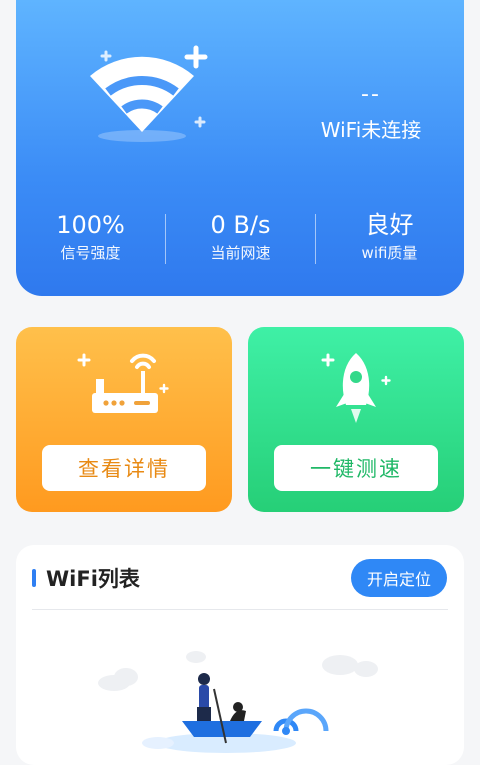 This screenshot has height=765, width=480. What do you see at coordinates (371, 130) in the screenshot?
I see `connection-status-text: WiFi未连接` at bounding box center [371, 130].